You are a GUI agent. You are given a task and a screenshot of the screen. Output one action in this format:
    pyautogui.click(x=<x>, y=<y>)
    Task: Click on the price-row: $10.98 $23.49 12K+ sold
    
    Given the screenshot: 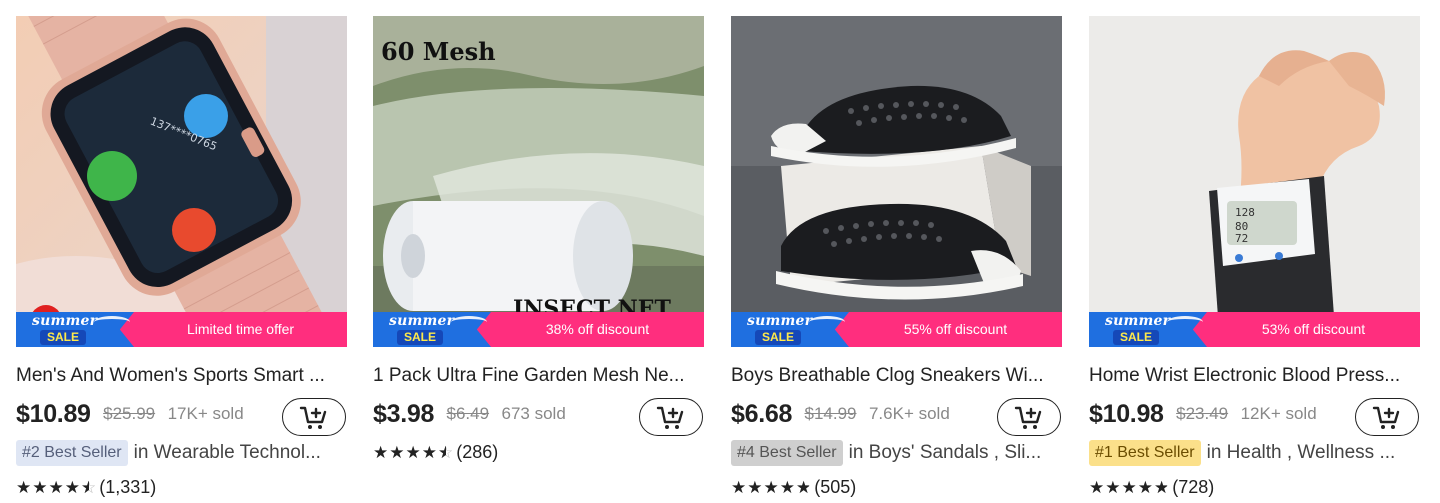 What is the action you would take?
    pyautogui.click(x=1254, y=416)
    